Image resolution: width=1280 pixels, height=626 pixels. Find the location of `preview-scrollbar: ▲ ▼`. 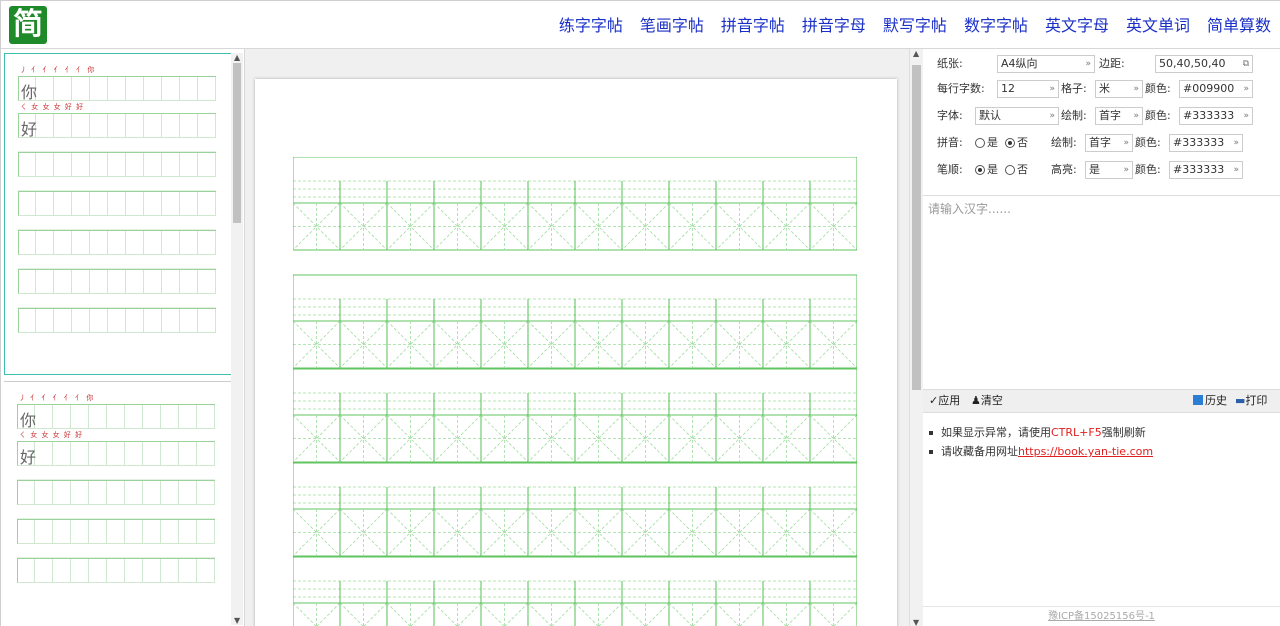

preview-scrollbar: ▲ ▼ is located at coordinates (916, 337).